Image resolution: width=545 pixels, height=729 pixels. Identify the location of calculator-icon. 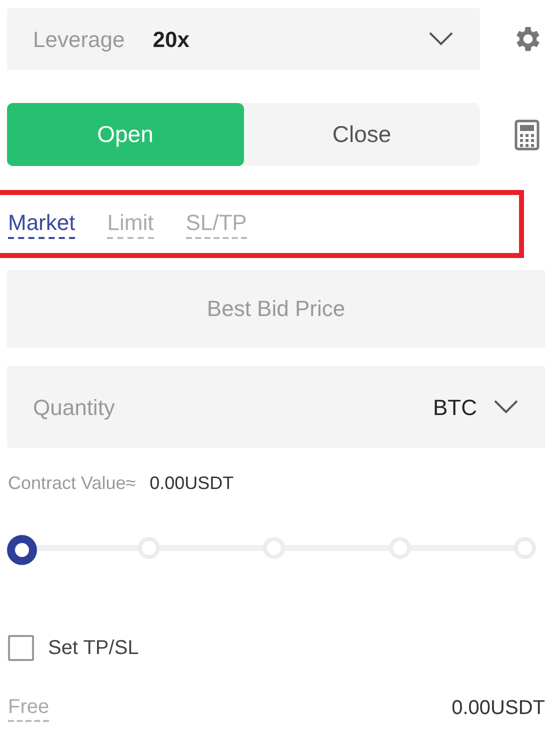
(527, 134).